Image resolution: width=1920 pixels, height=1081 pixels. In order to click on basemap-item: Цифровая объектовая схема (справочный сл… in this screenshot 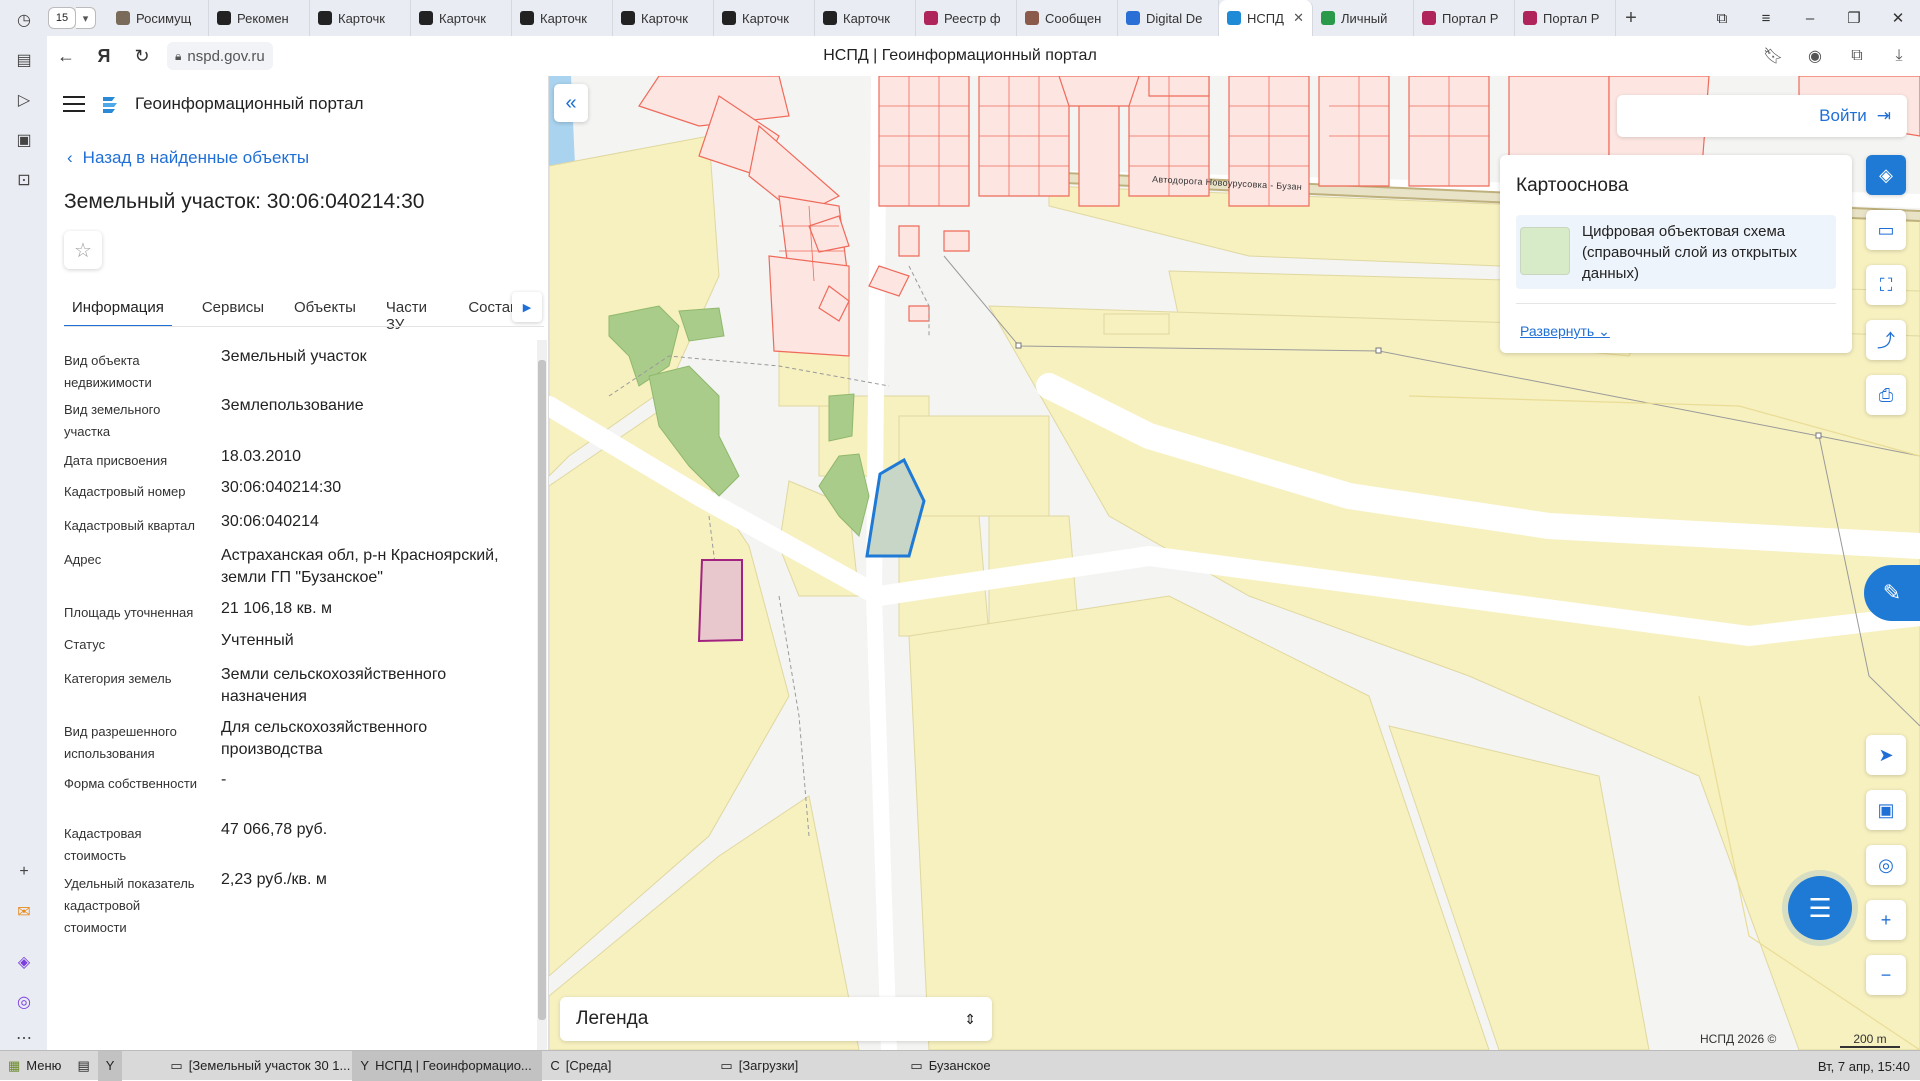, I will do `click(1676, 252)`.